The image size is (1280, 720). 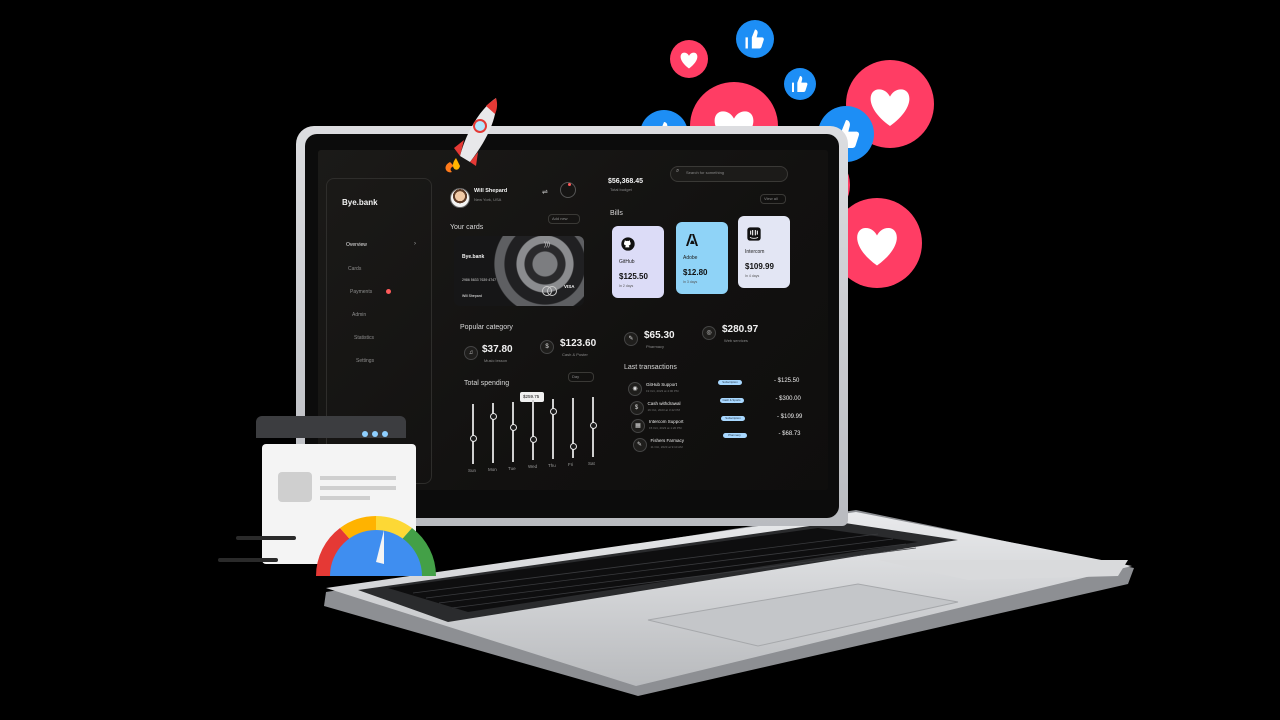 What do you see at coordinates (488, 199) in the screenshot?
I see `user-location: New York, USA` at bounding box center [488, 199].